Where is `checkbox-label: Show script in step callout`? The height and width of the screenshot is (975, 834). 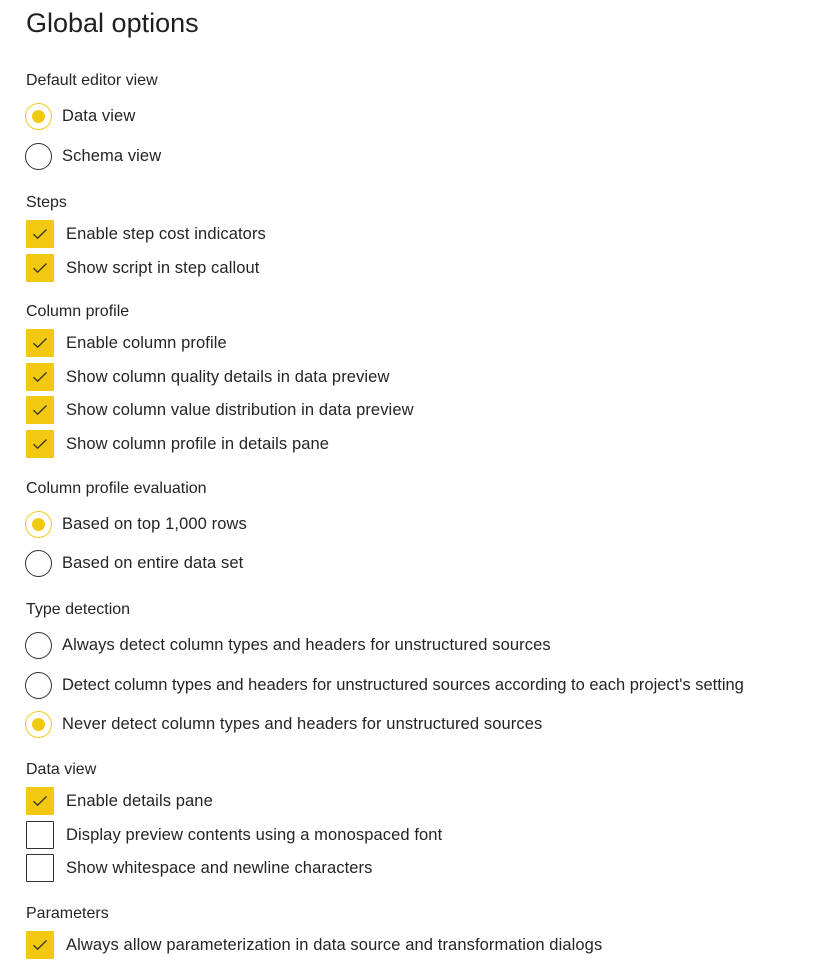 checkbox-label: Show script in step callout is located at coordinates (163, 267).